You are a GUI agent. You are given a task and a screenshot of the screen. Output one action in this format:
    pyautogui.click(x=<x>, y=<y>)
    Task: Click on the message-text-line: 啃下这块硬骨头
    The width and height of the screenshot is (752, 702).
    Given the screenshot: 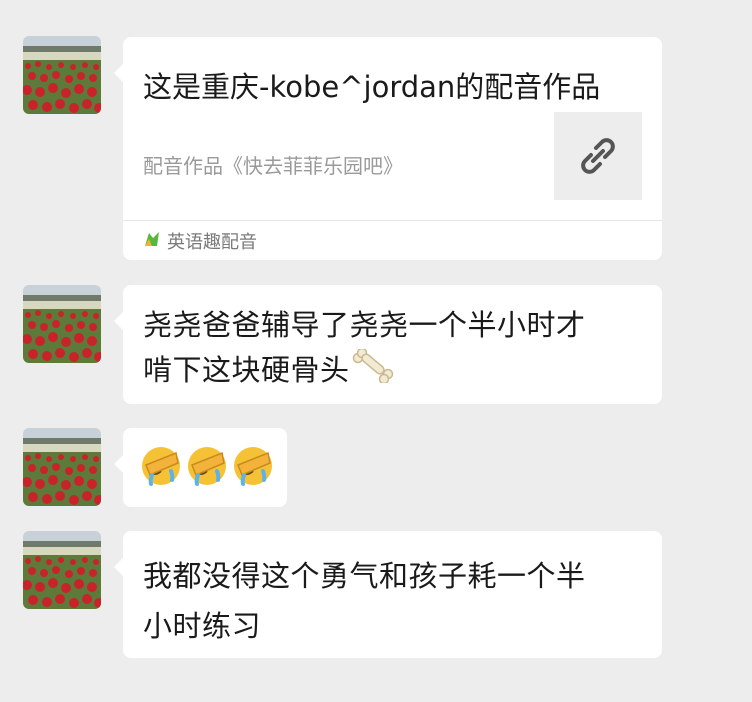 What is the action you would take?
    pyautogui.click(x=246, y=370)
    